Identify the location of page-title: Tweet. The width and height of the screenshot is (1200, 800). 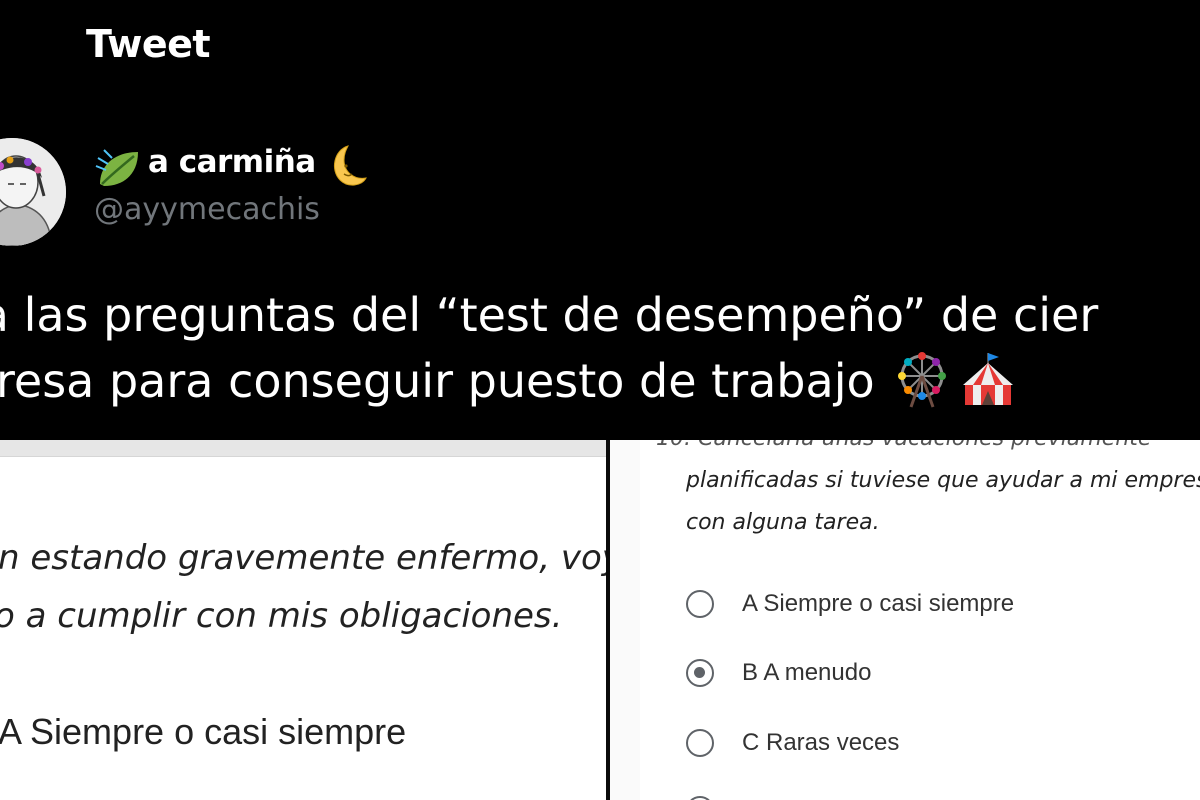
(148, 44).